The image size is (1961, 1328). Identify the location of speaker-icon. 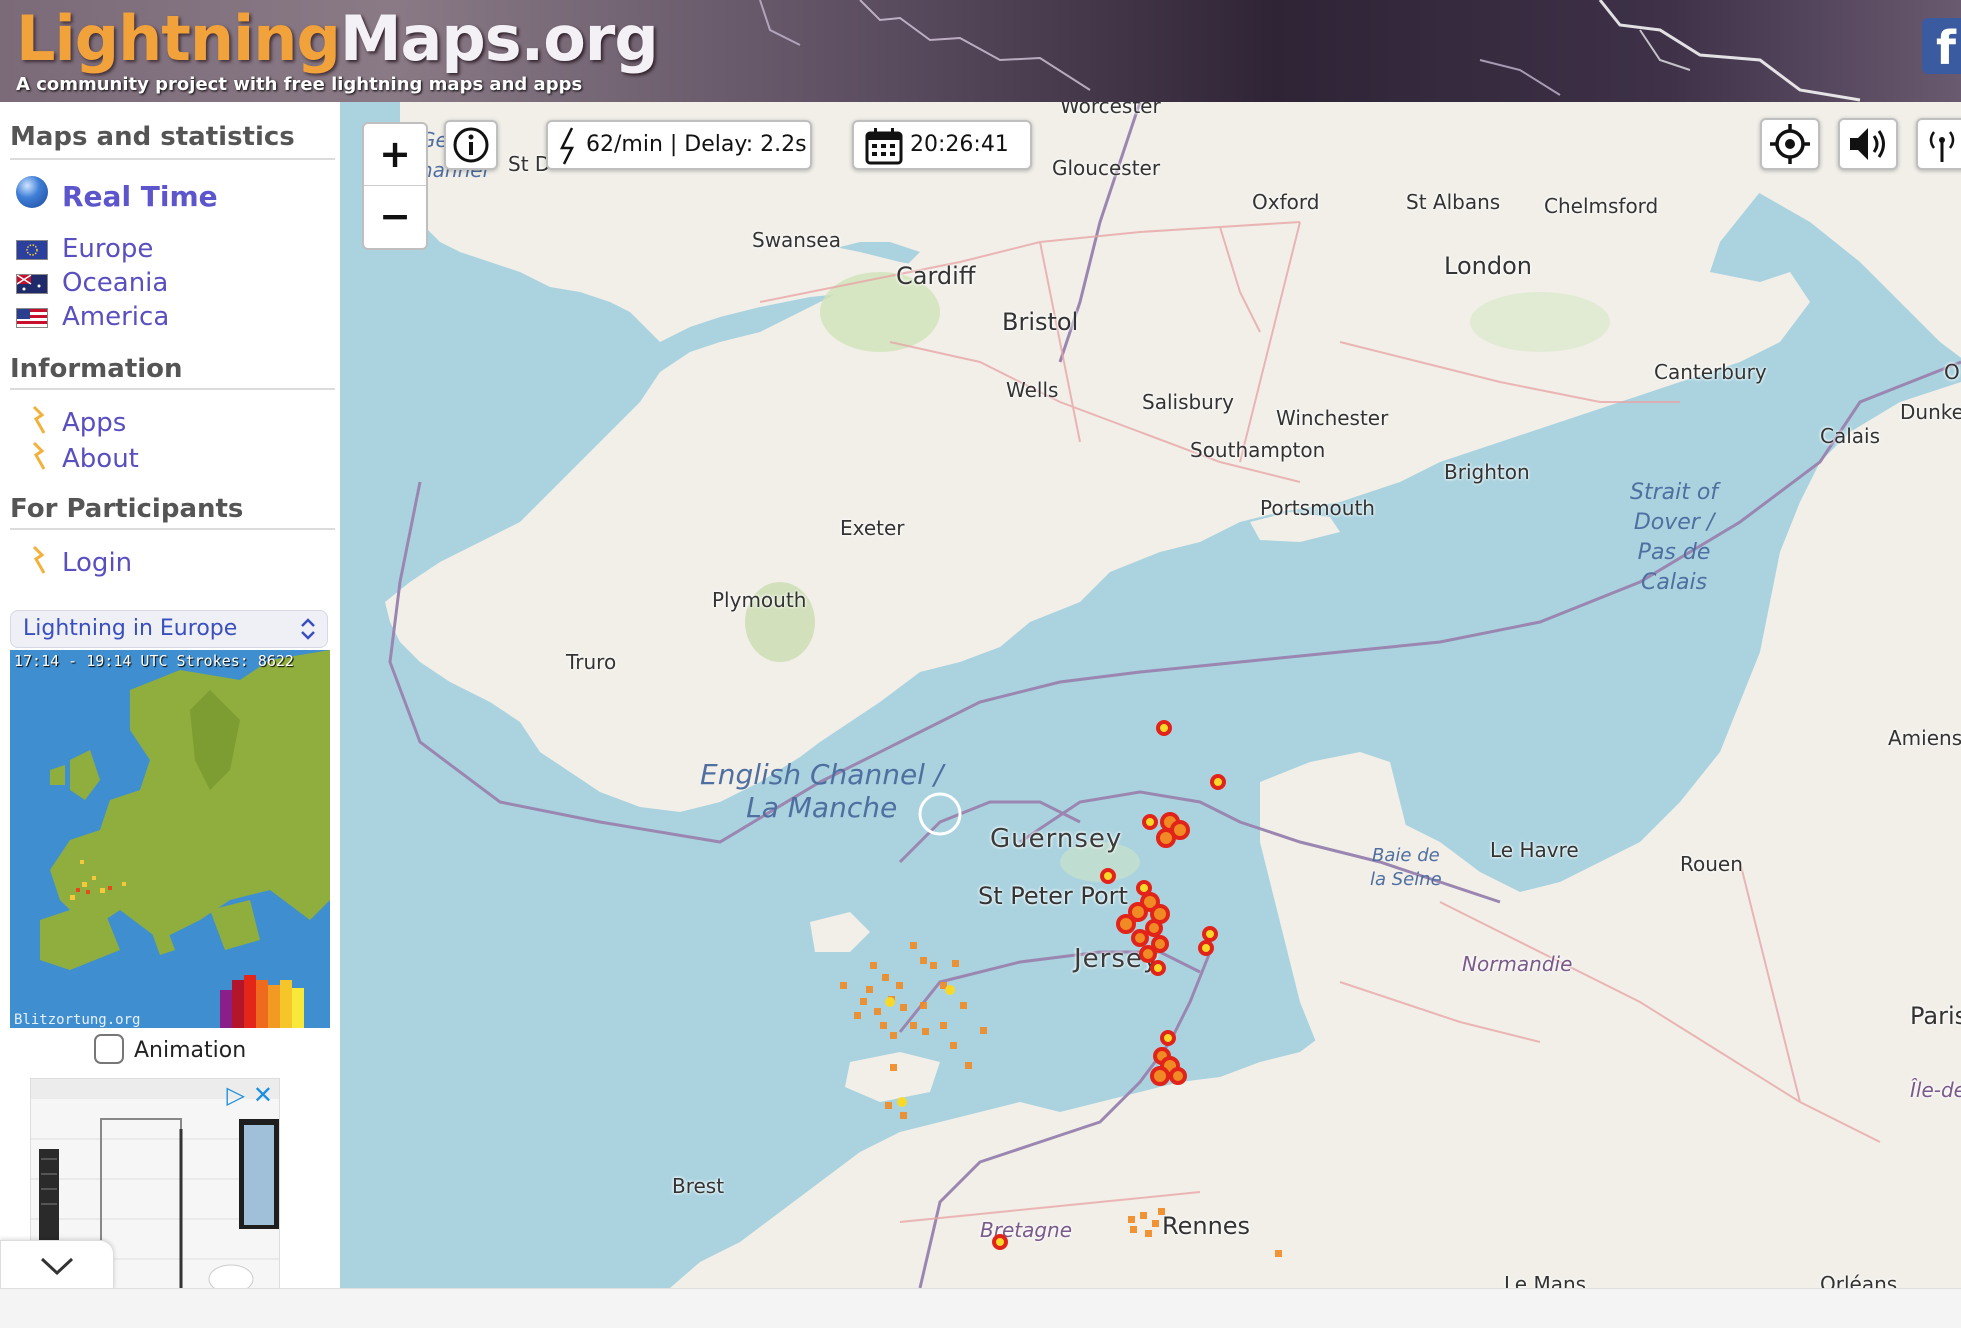
(1867, 144).